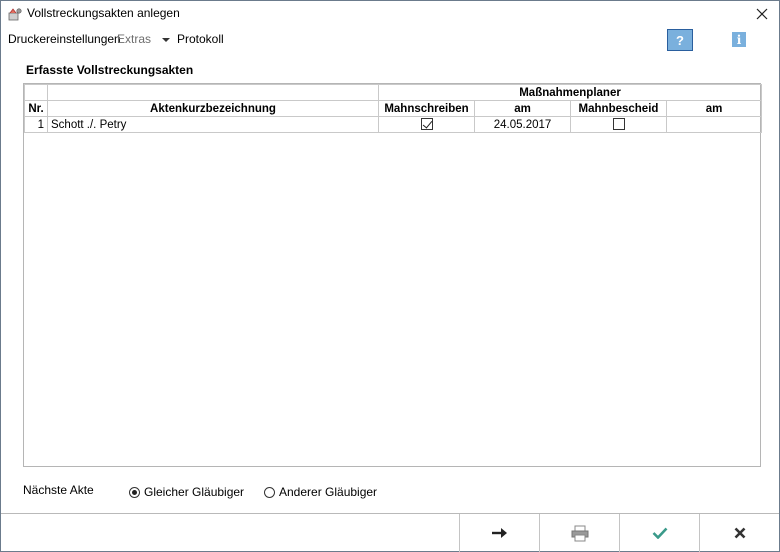 The width and height of the screenshot is (780, 552). Describe the element at coordinates (213, 108) in the screenshot. I see `column-header-aktenkurzbezeichnung: Aktenkurzbezeichnung` at that location.